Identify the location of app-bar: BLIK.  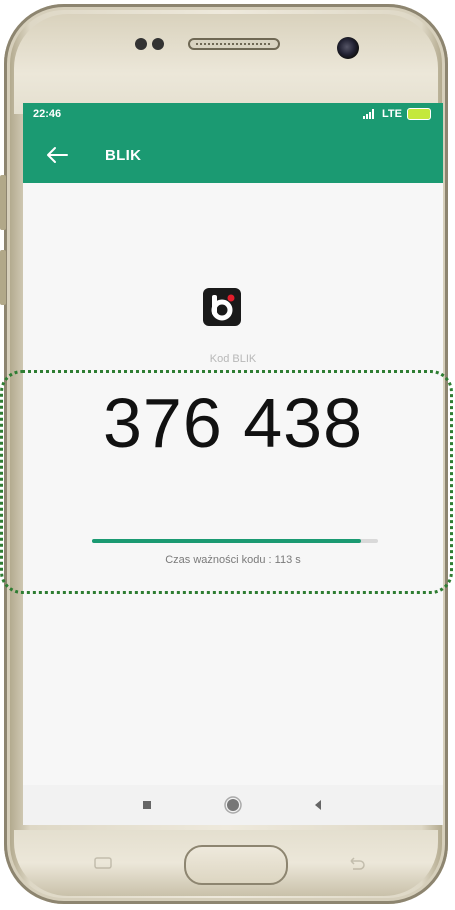
(233, 155).